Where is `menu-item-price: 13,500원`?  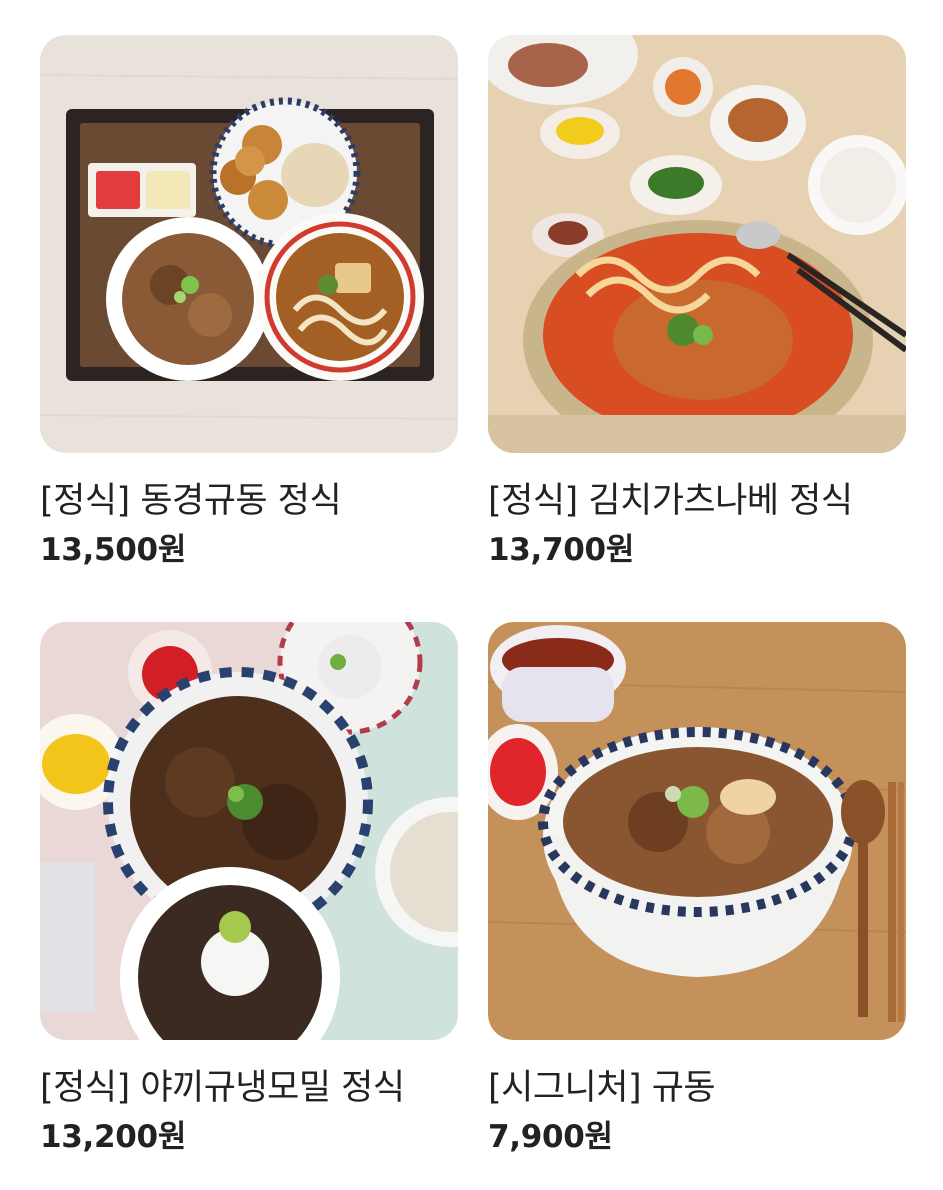 menu-item-price: 13,500원 is located at coordinates (113, 550).